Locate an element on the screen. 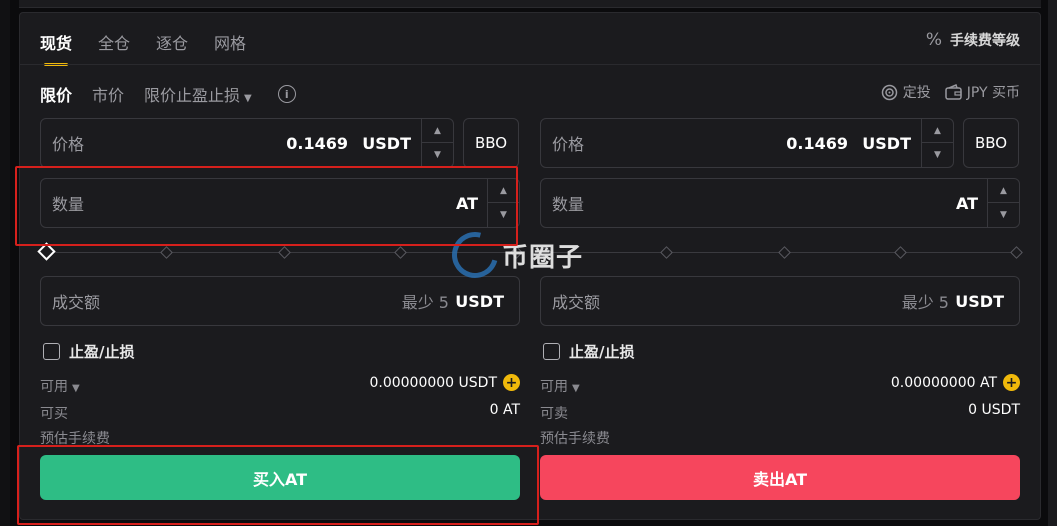 Image resolution: width=1057 pixels, height=526 pixels. fee-level-label: 手续费等级 is located at coordinates (985, 41).